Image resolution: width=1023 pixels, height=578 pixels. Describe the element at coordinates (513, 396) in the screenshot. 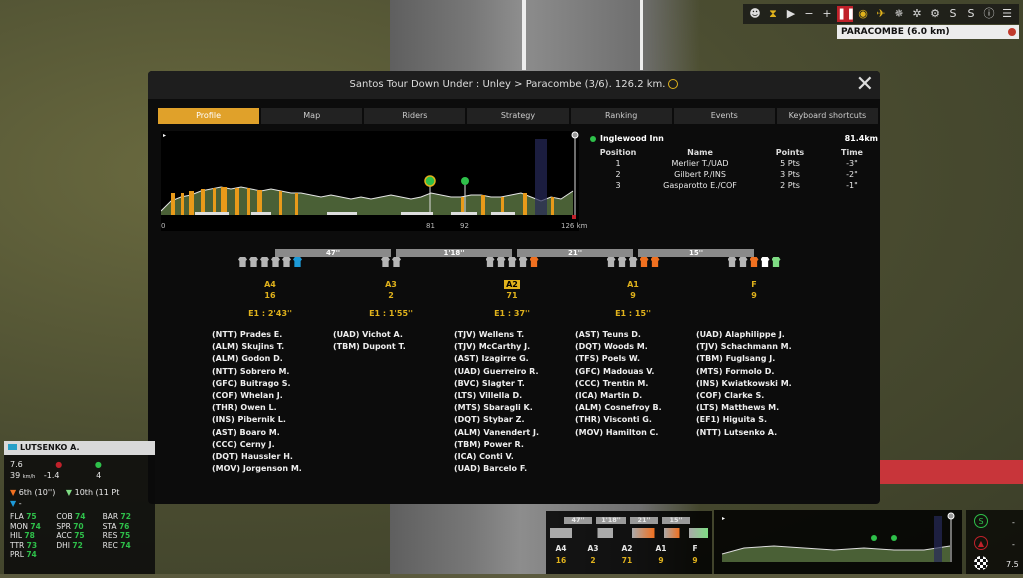

I see `list-item: (LTS) Villella D.` at that location.